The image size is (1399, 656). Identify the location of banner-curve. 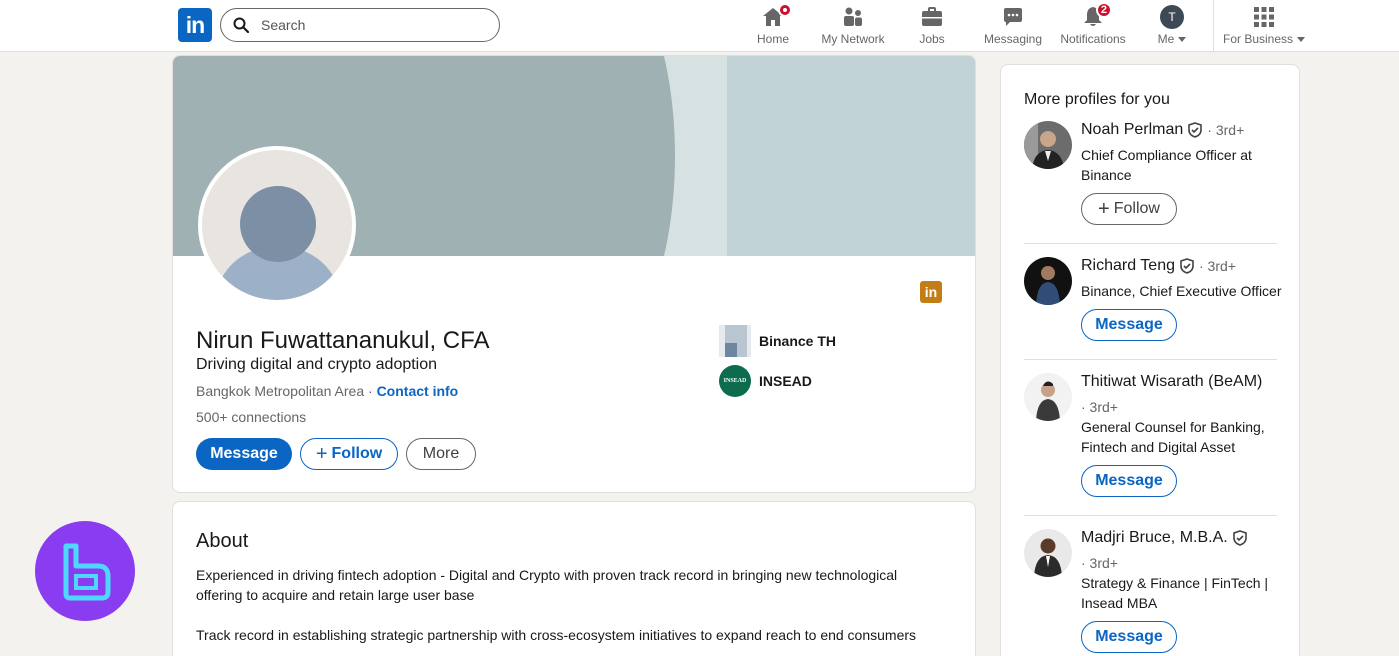
(574, 156).